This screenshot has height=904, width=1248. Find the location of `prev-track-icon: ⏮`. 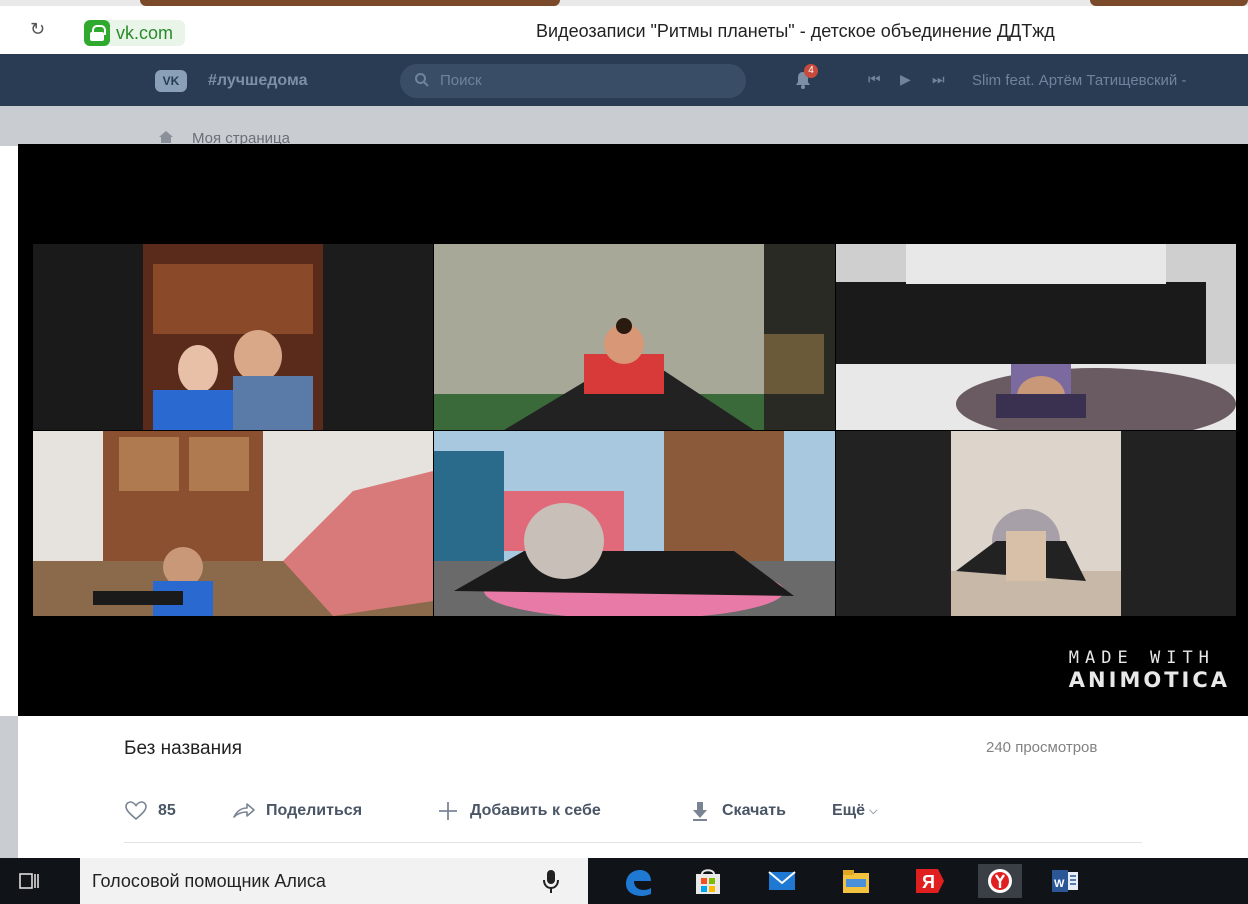

prev-track-icon: ⏮ is located at coordinates (874, 80).